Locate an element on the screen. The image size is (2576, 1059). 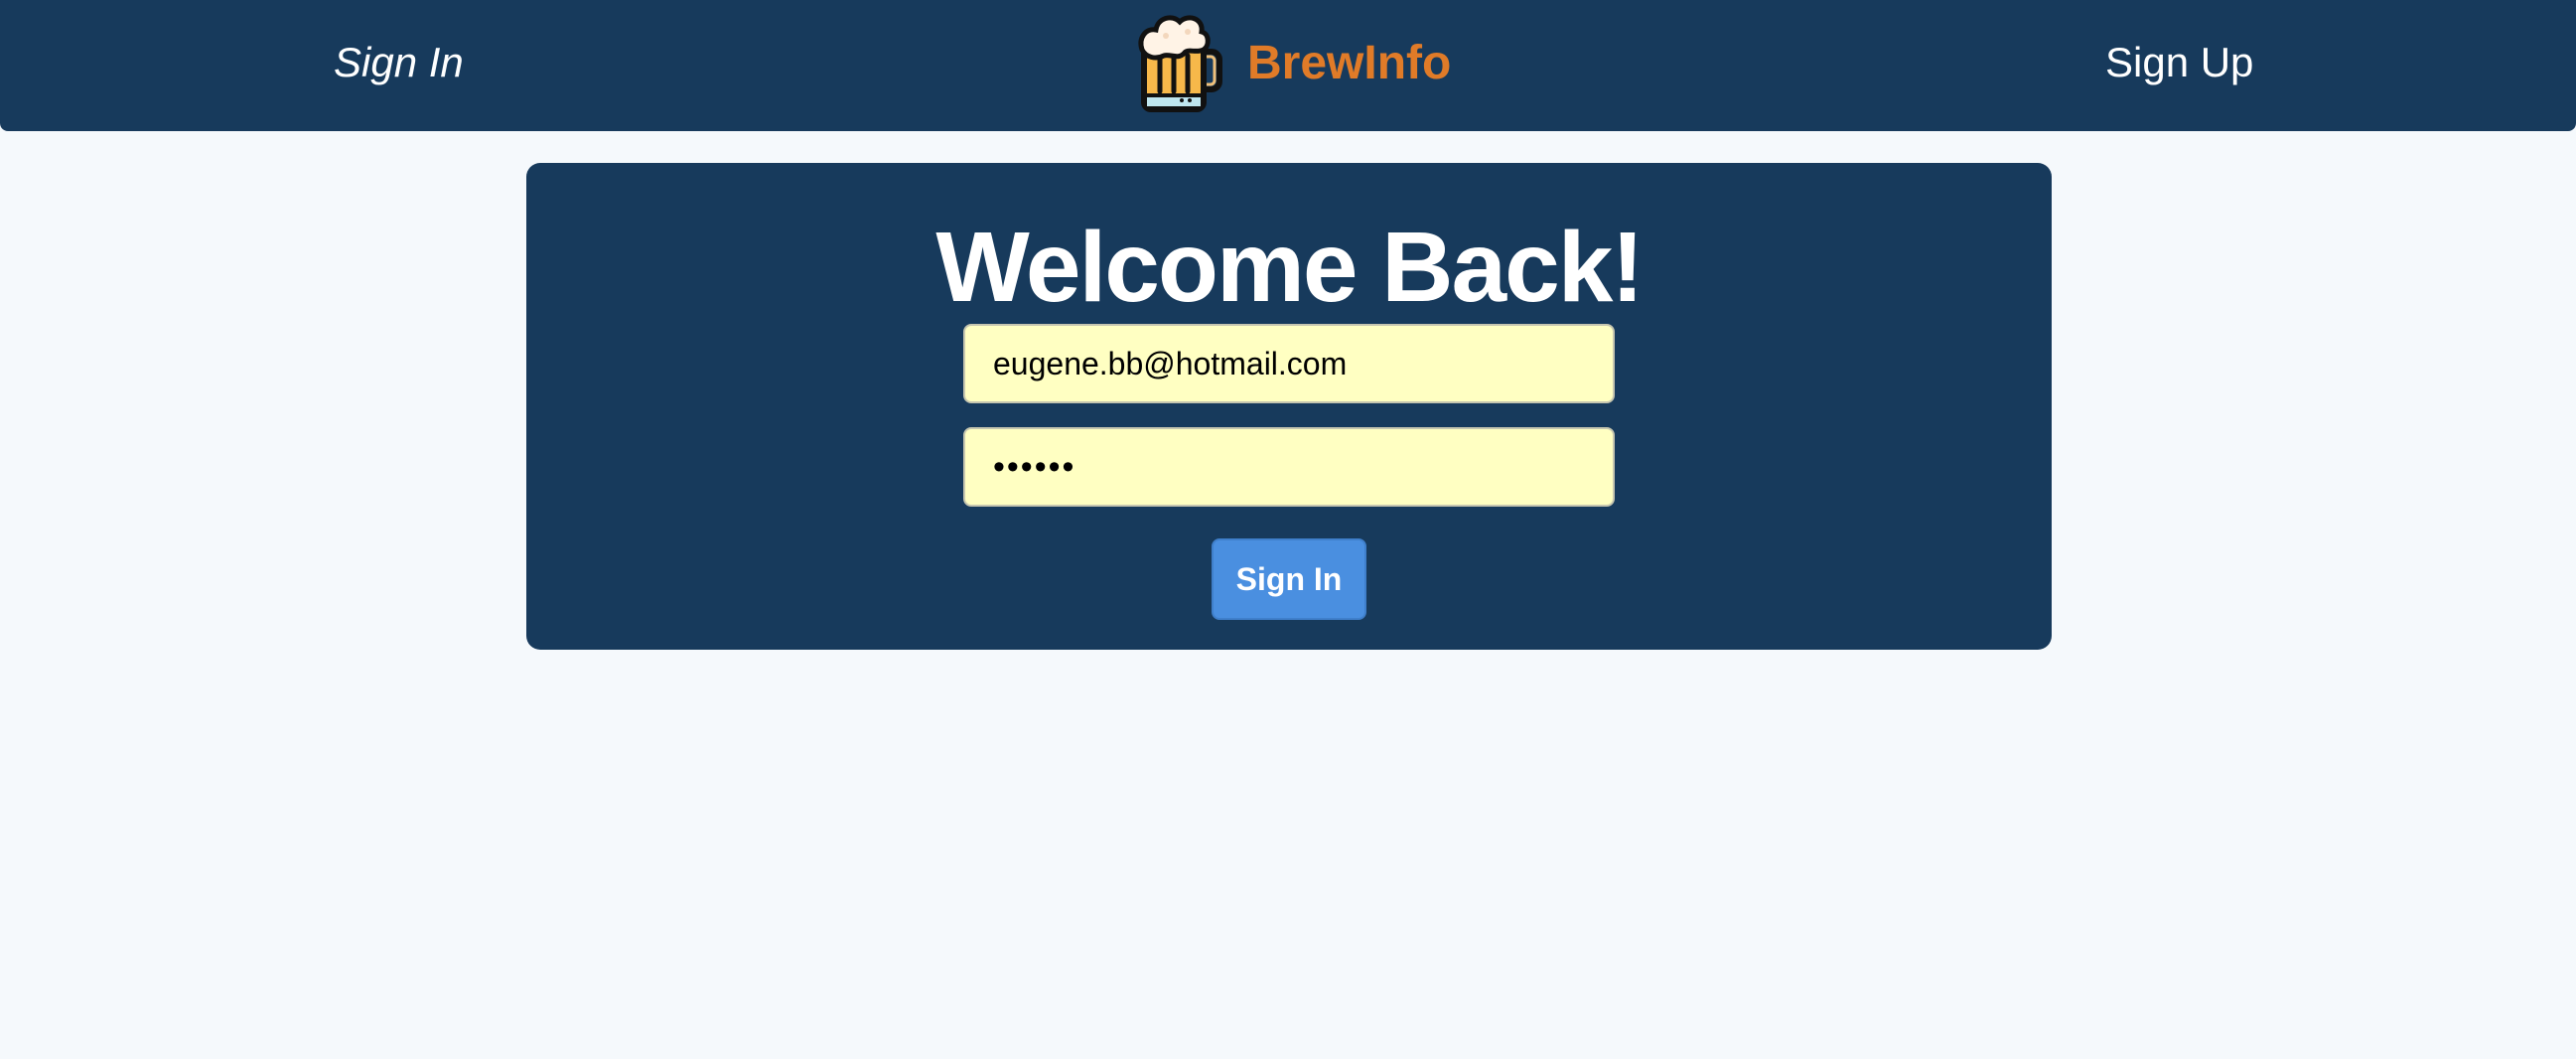
brand-home-link: BrewInfo is located at coordinates (1293, 63).